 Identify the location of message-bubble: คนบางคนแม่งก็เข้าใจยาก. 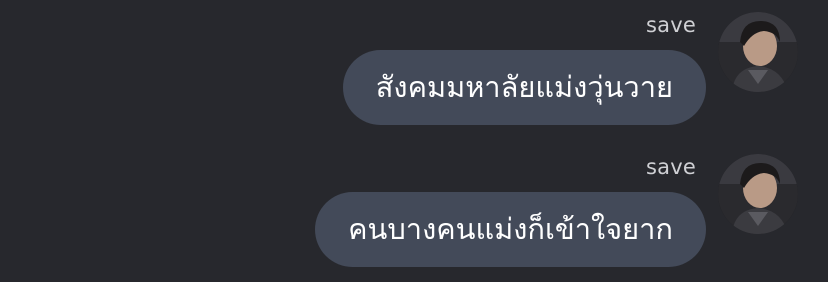
(510, 229).